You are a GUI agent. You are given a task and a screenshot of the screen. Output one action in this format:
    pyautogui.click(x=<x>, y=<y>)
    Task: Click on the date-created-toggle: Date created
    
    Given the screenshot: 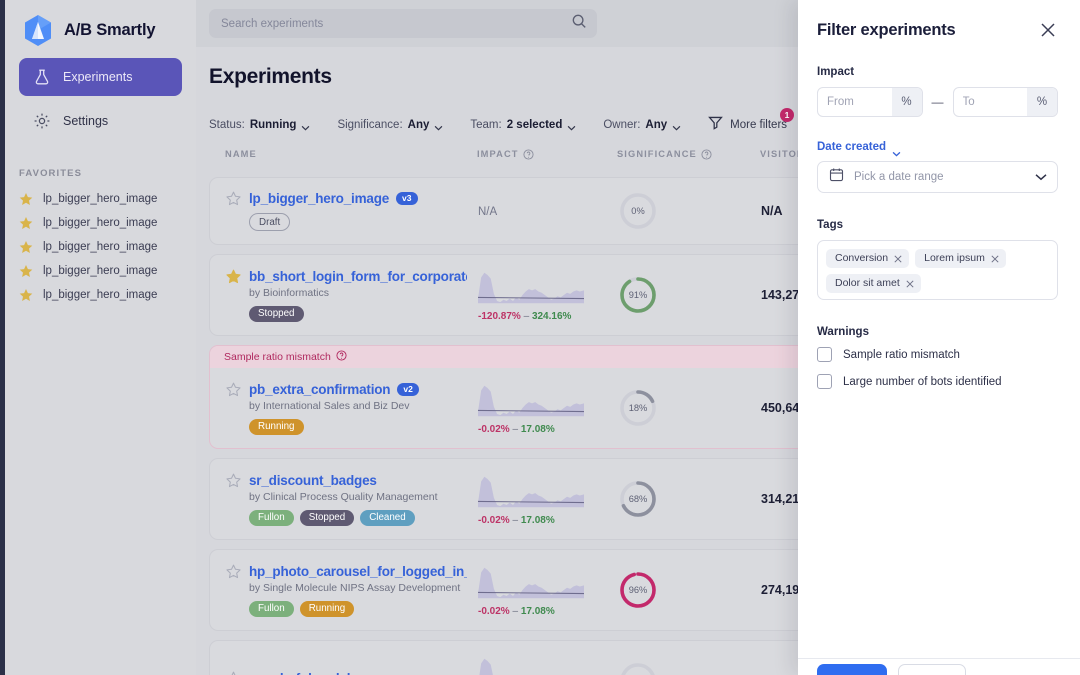 What is the action you would take?
    pyautogui.click(x=937, y=149)
    